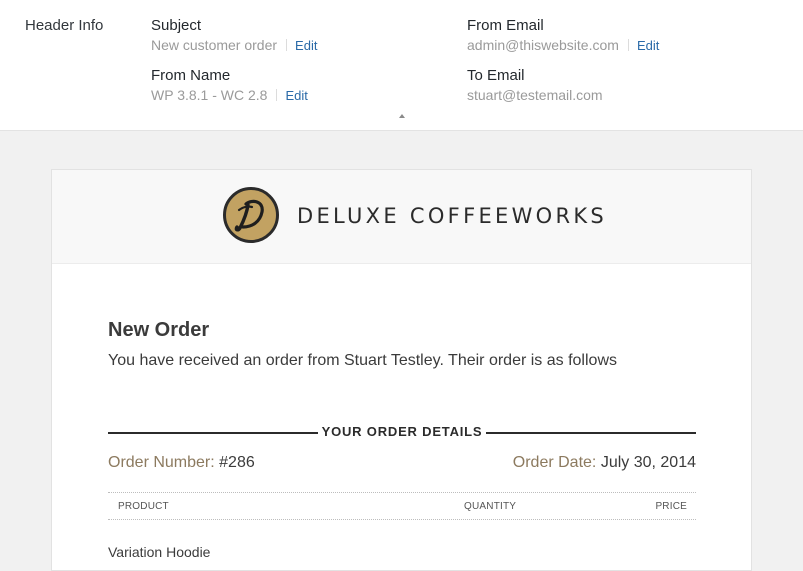  I want to click on collapse-caret-up-icon, so click(402, 116).